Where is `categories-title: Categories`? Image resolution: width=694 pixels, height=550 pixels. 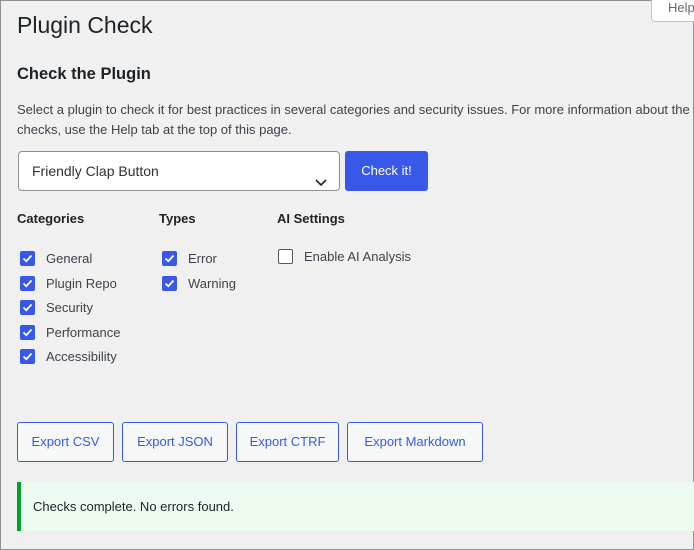 categories-title: Categories is located at coordinates (51, 218).